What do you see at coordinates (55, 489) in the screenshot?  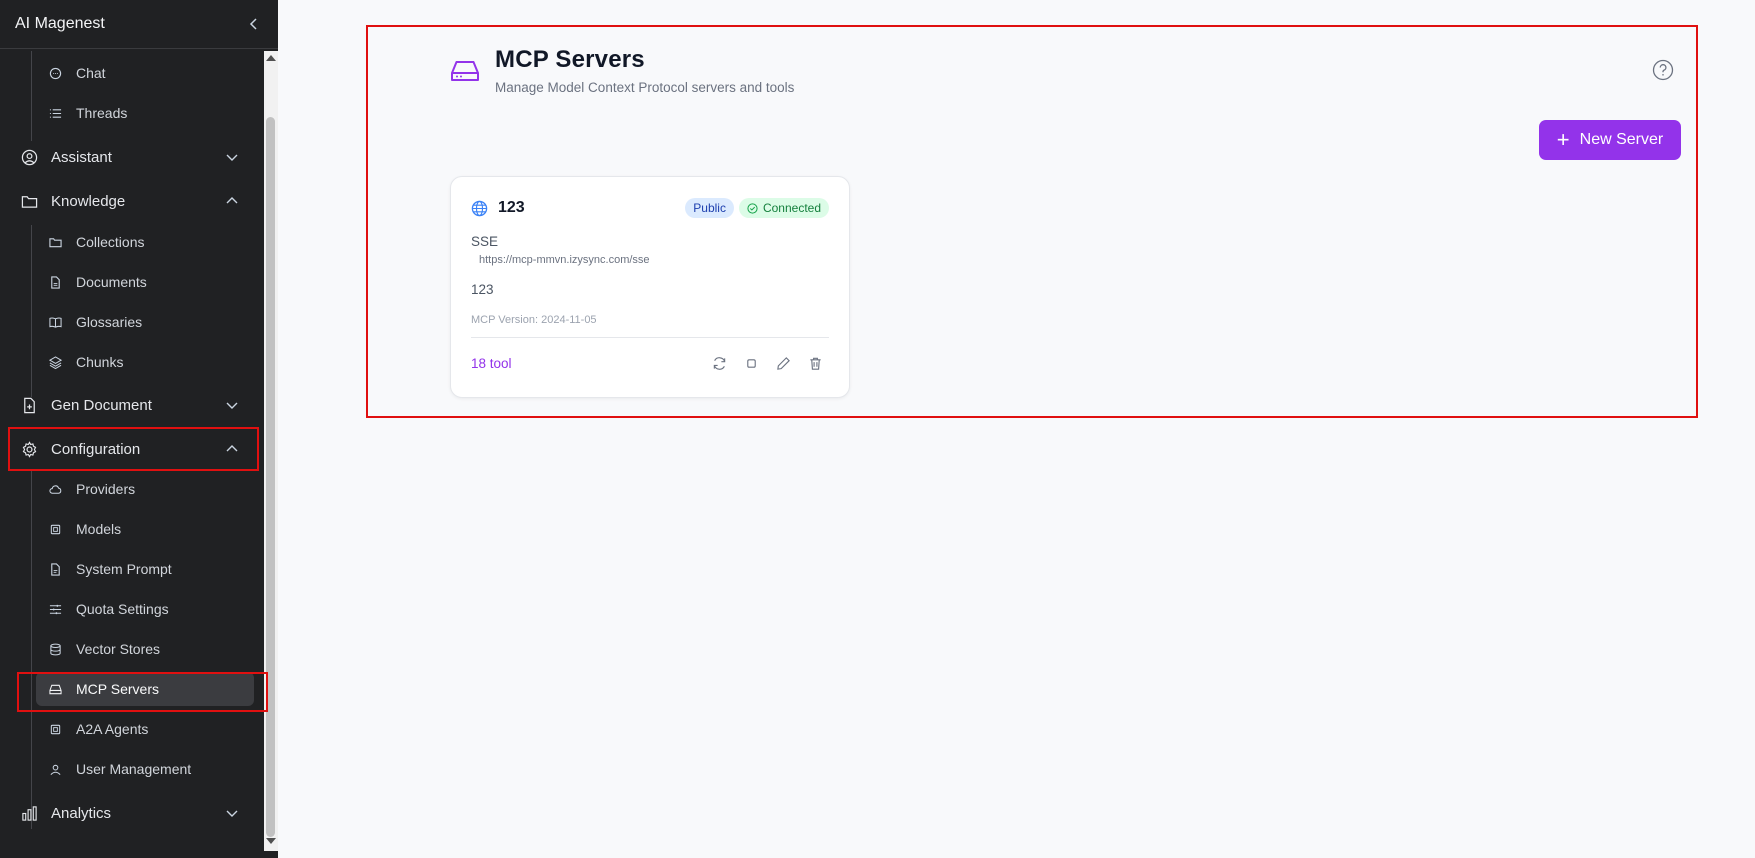 I see `cloud-icon` at bounding box center [55, 489].